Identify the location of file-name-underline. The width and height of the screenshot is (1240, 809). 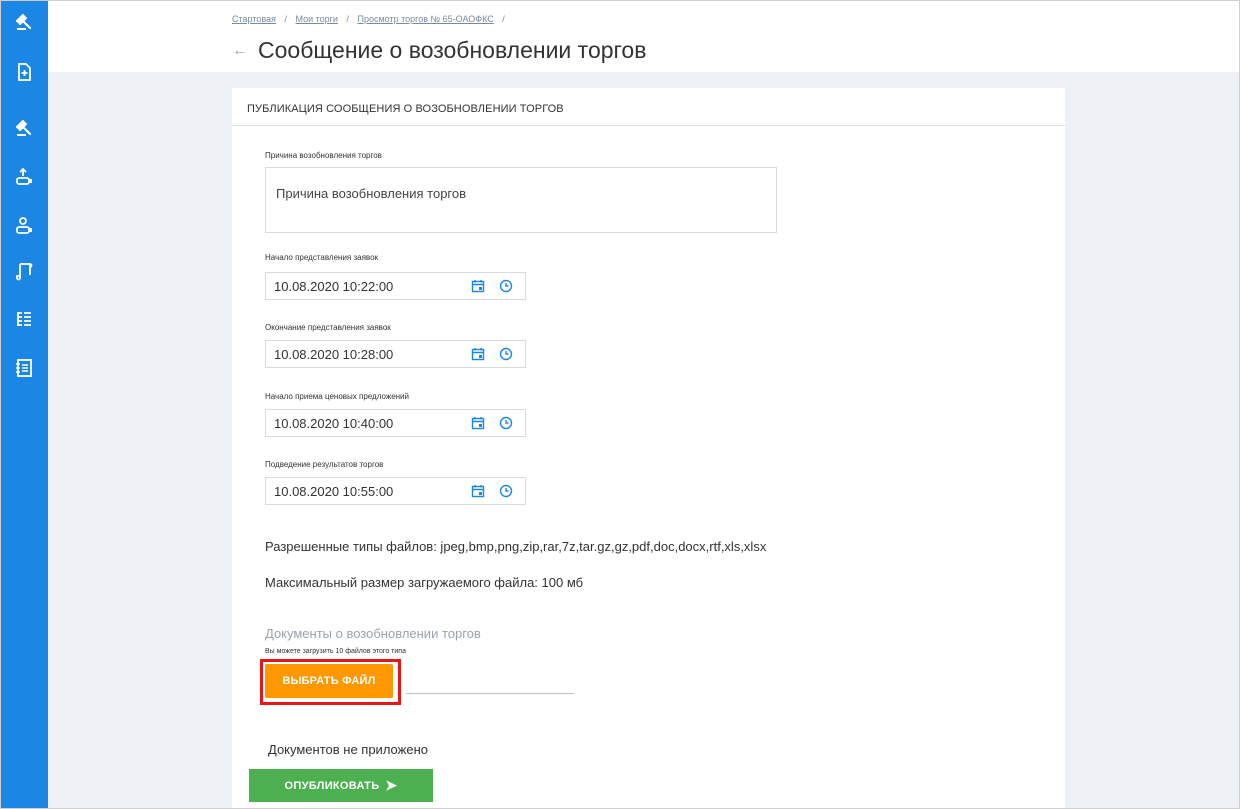
(490, 693).